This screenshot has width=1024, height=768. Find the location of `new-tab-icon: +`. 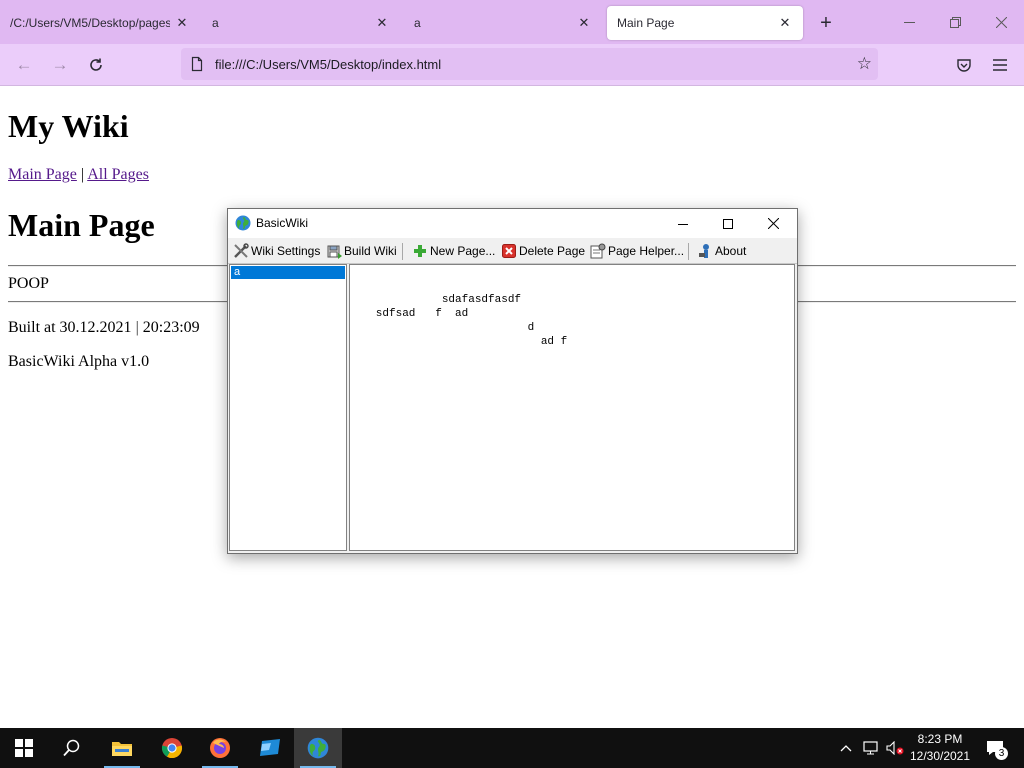

new-tab-icon: + is located at coordinates (826, 23).